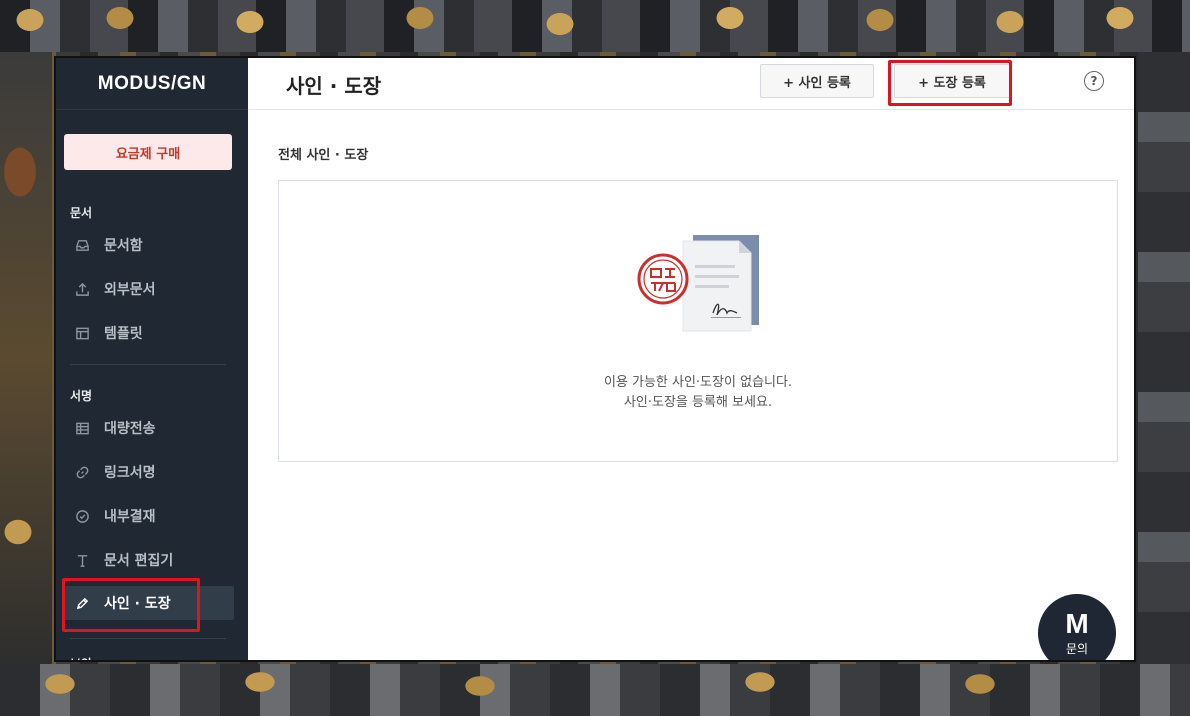  What do you see at coordinates (148, 152) in the screenshot?
I see `buy-plan-button: 요금제 구매` at bounding box center [148, 152].